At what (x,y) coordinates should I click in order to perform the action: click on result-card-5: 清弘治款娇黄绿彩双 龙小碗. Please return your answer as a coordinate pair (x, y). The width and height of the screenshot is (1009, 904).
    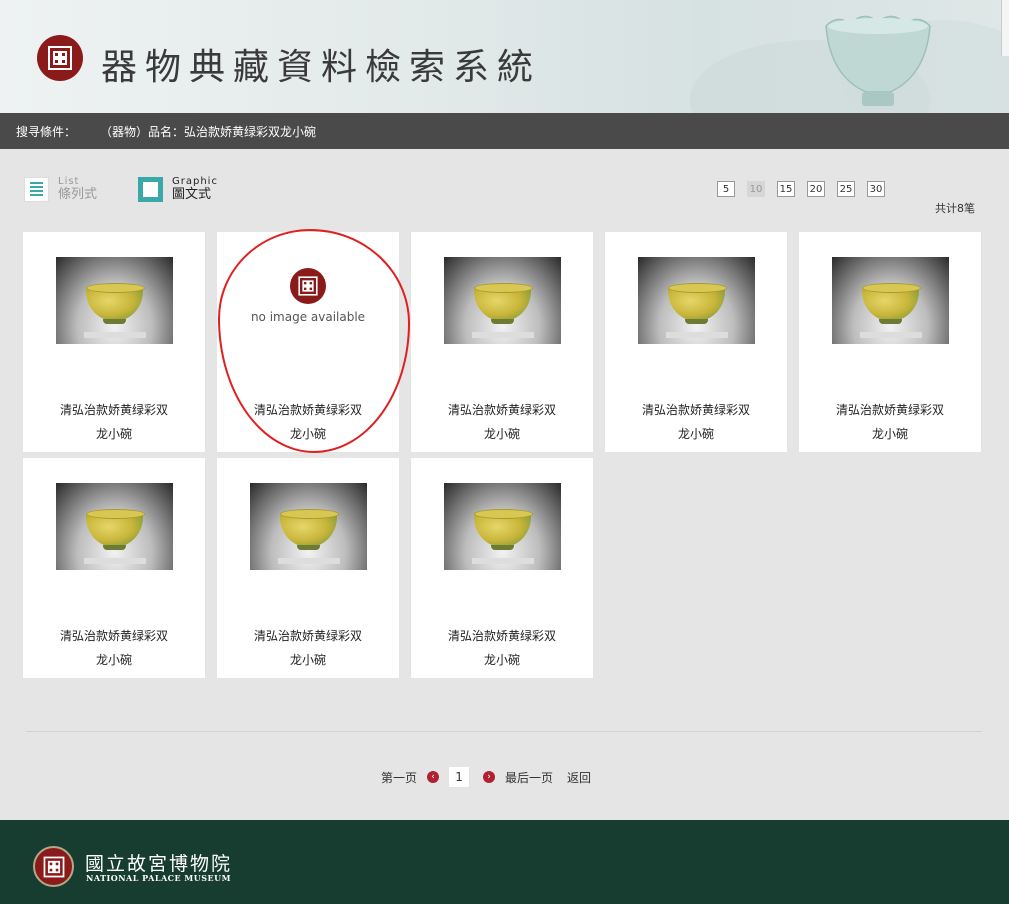
    Looking at the image, I should click on (890, 342).